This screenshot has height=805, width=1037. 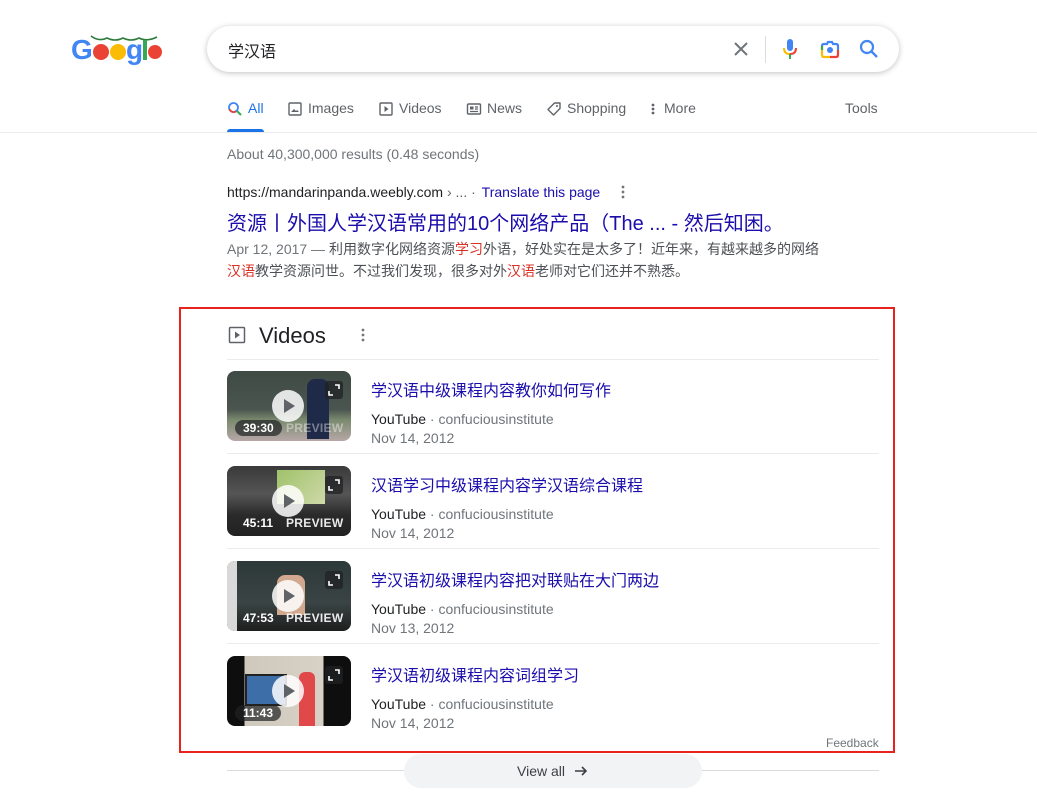 I want to click on snippet-text: 利用数字化网络资源, so click(x=391, y=249).